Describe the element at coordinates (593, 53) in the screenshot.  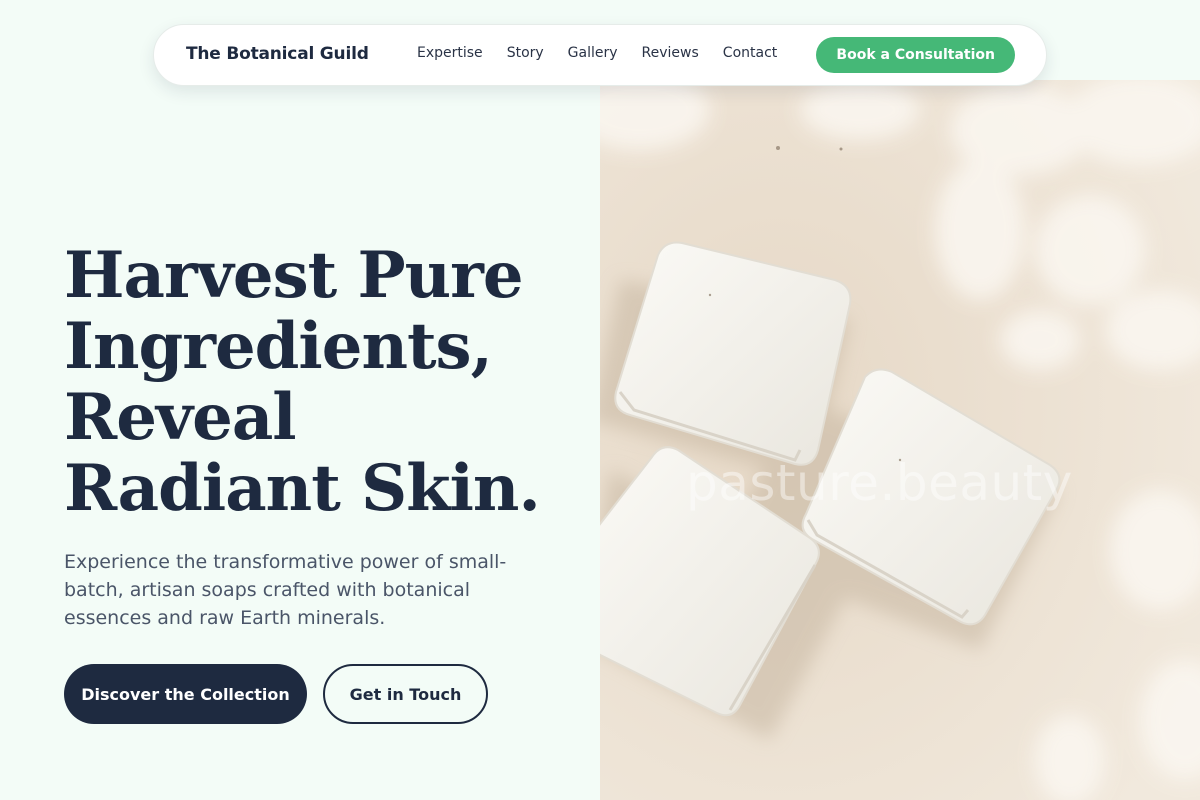
I see `nav-link-gallery: Gallery` at that location.